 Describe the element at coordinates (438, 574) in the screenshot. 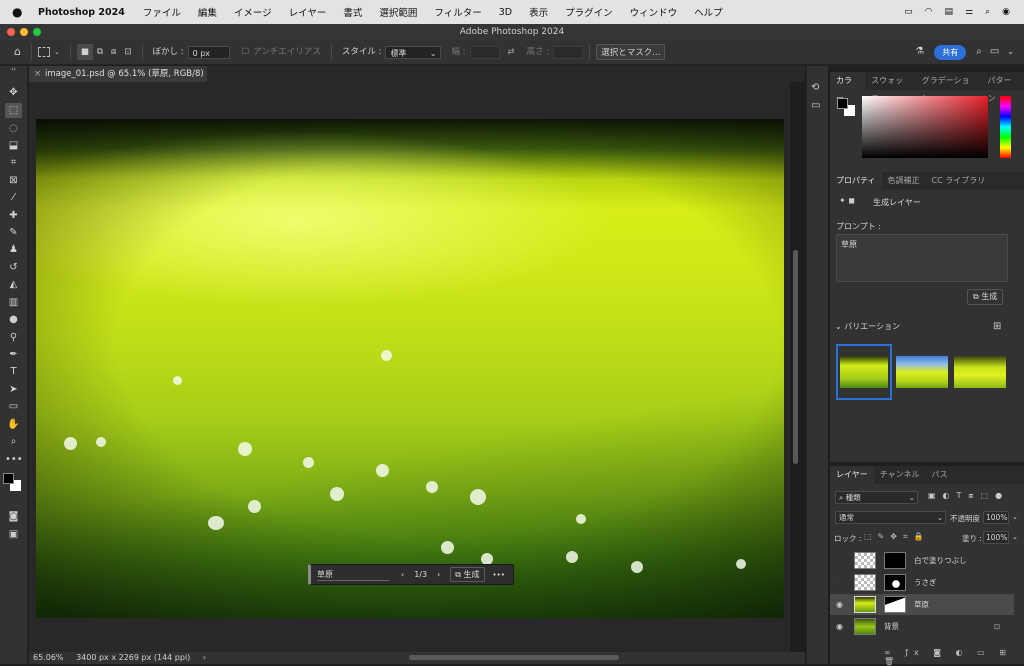

I see `next-icon: ›` at that location.